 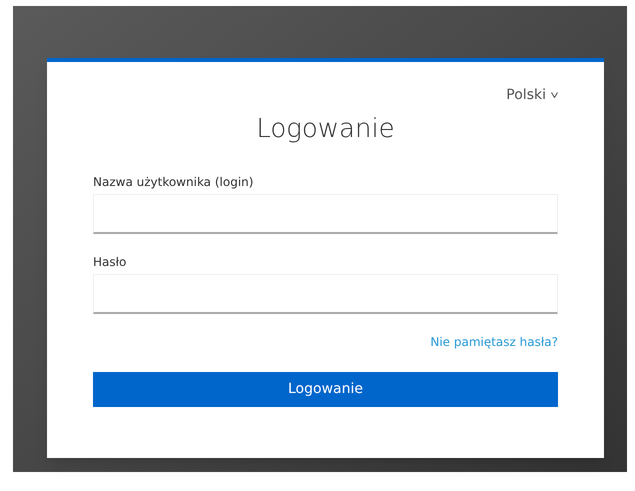 I want to click on language-selector: Polski, so click(x=532, y=95).